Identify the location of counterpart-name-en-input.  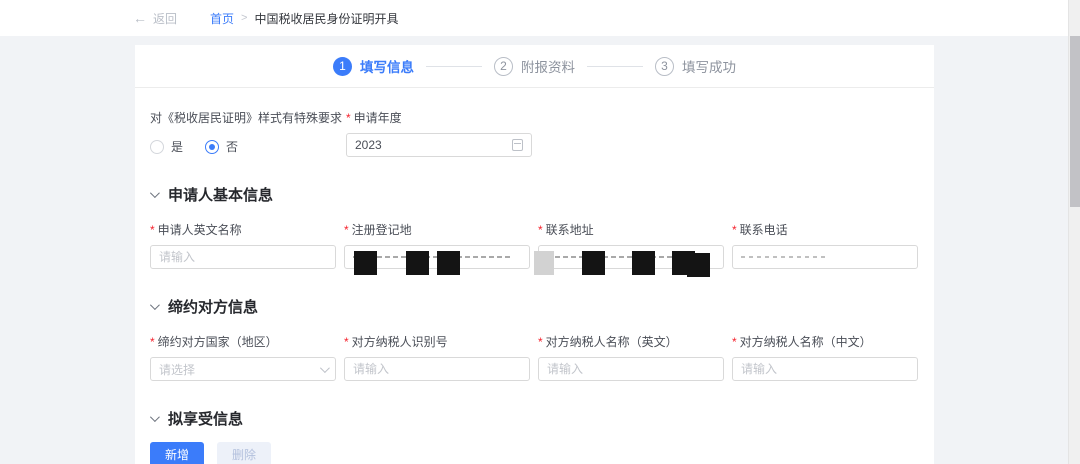
(631, 369).